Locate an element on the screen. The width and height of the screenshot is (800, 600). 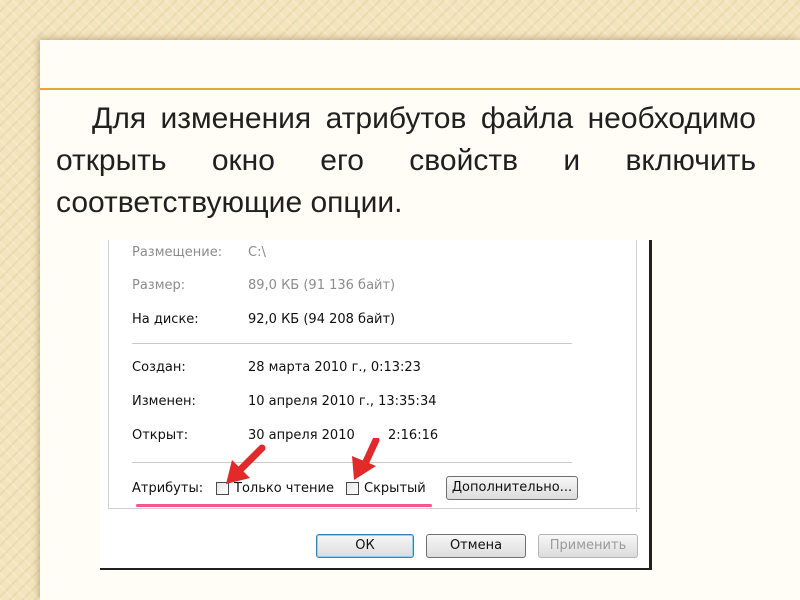
accessed-time: 2:16:16 is located at coordinates (413, 435).